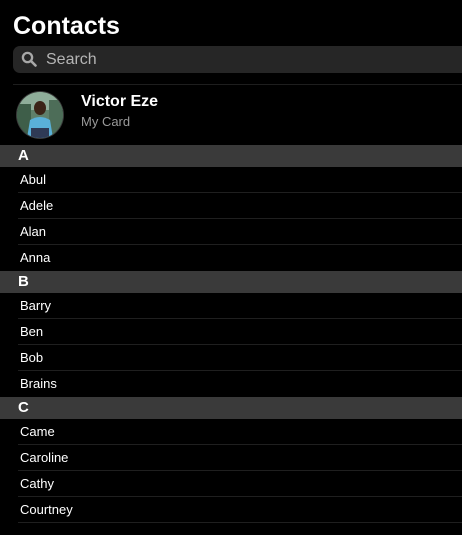 Image resolution: width=462 pixels, height=535 pixels. I want to click on contact-name: Adele, so click(37, 205).